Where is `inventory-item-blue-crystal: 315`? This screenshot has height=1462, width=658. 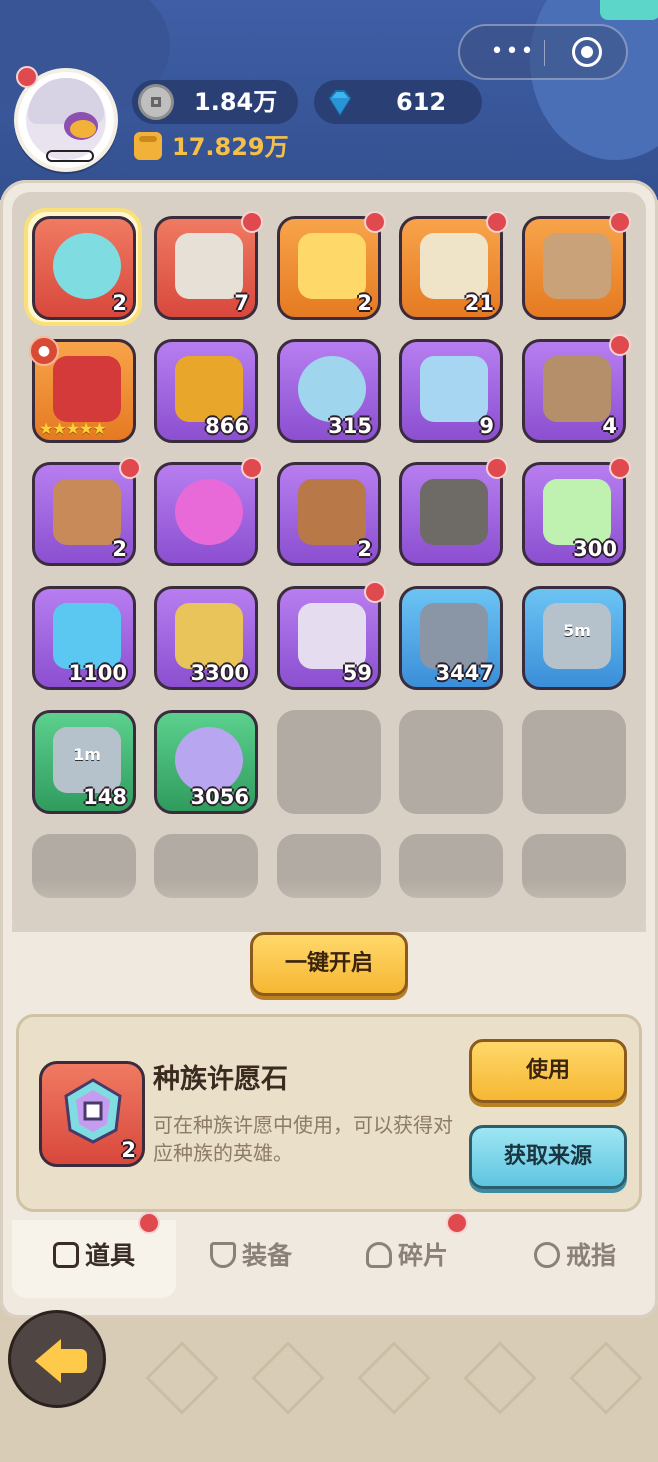 inventory-item-blue-crystal: 315 is located at coordinates (329, 391).